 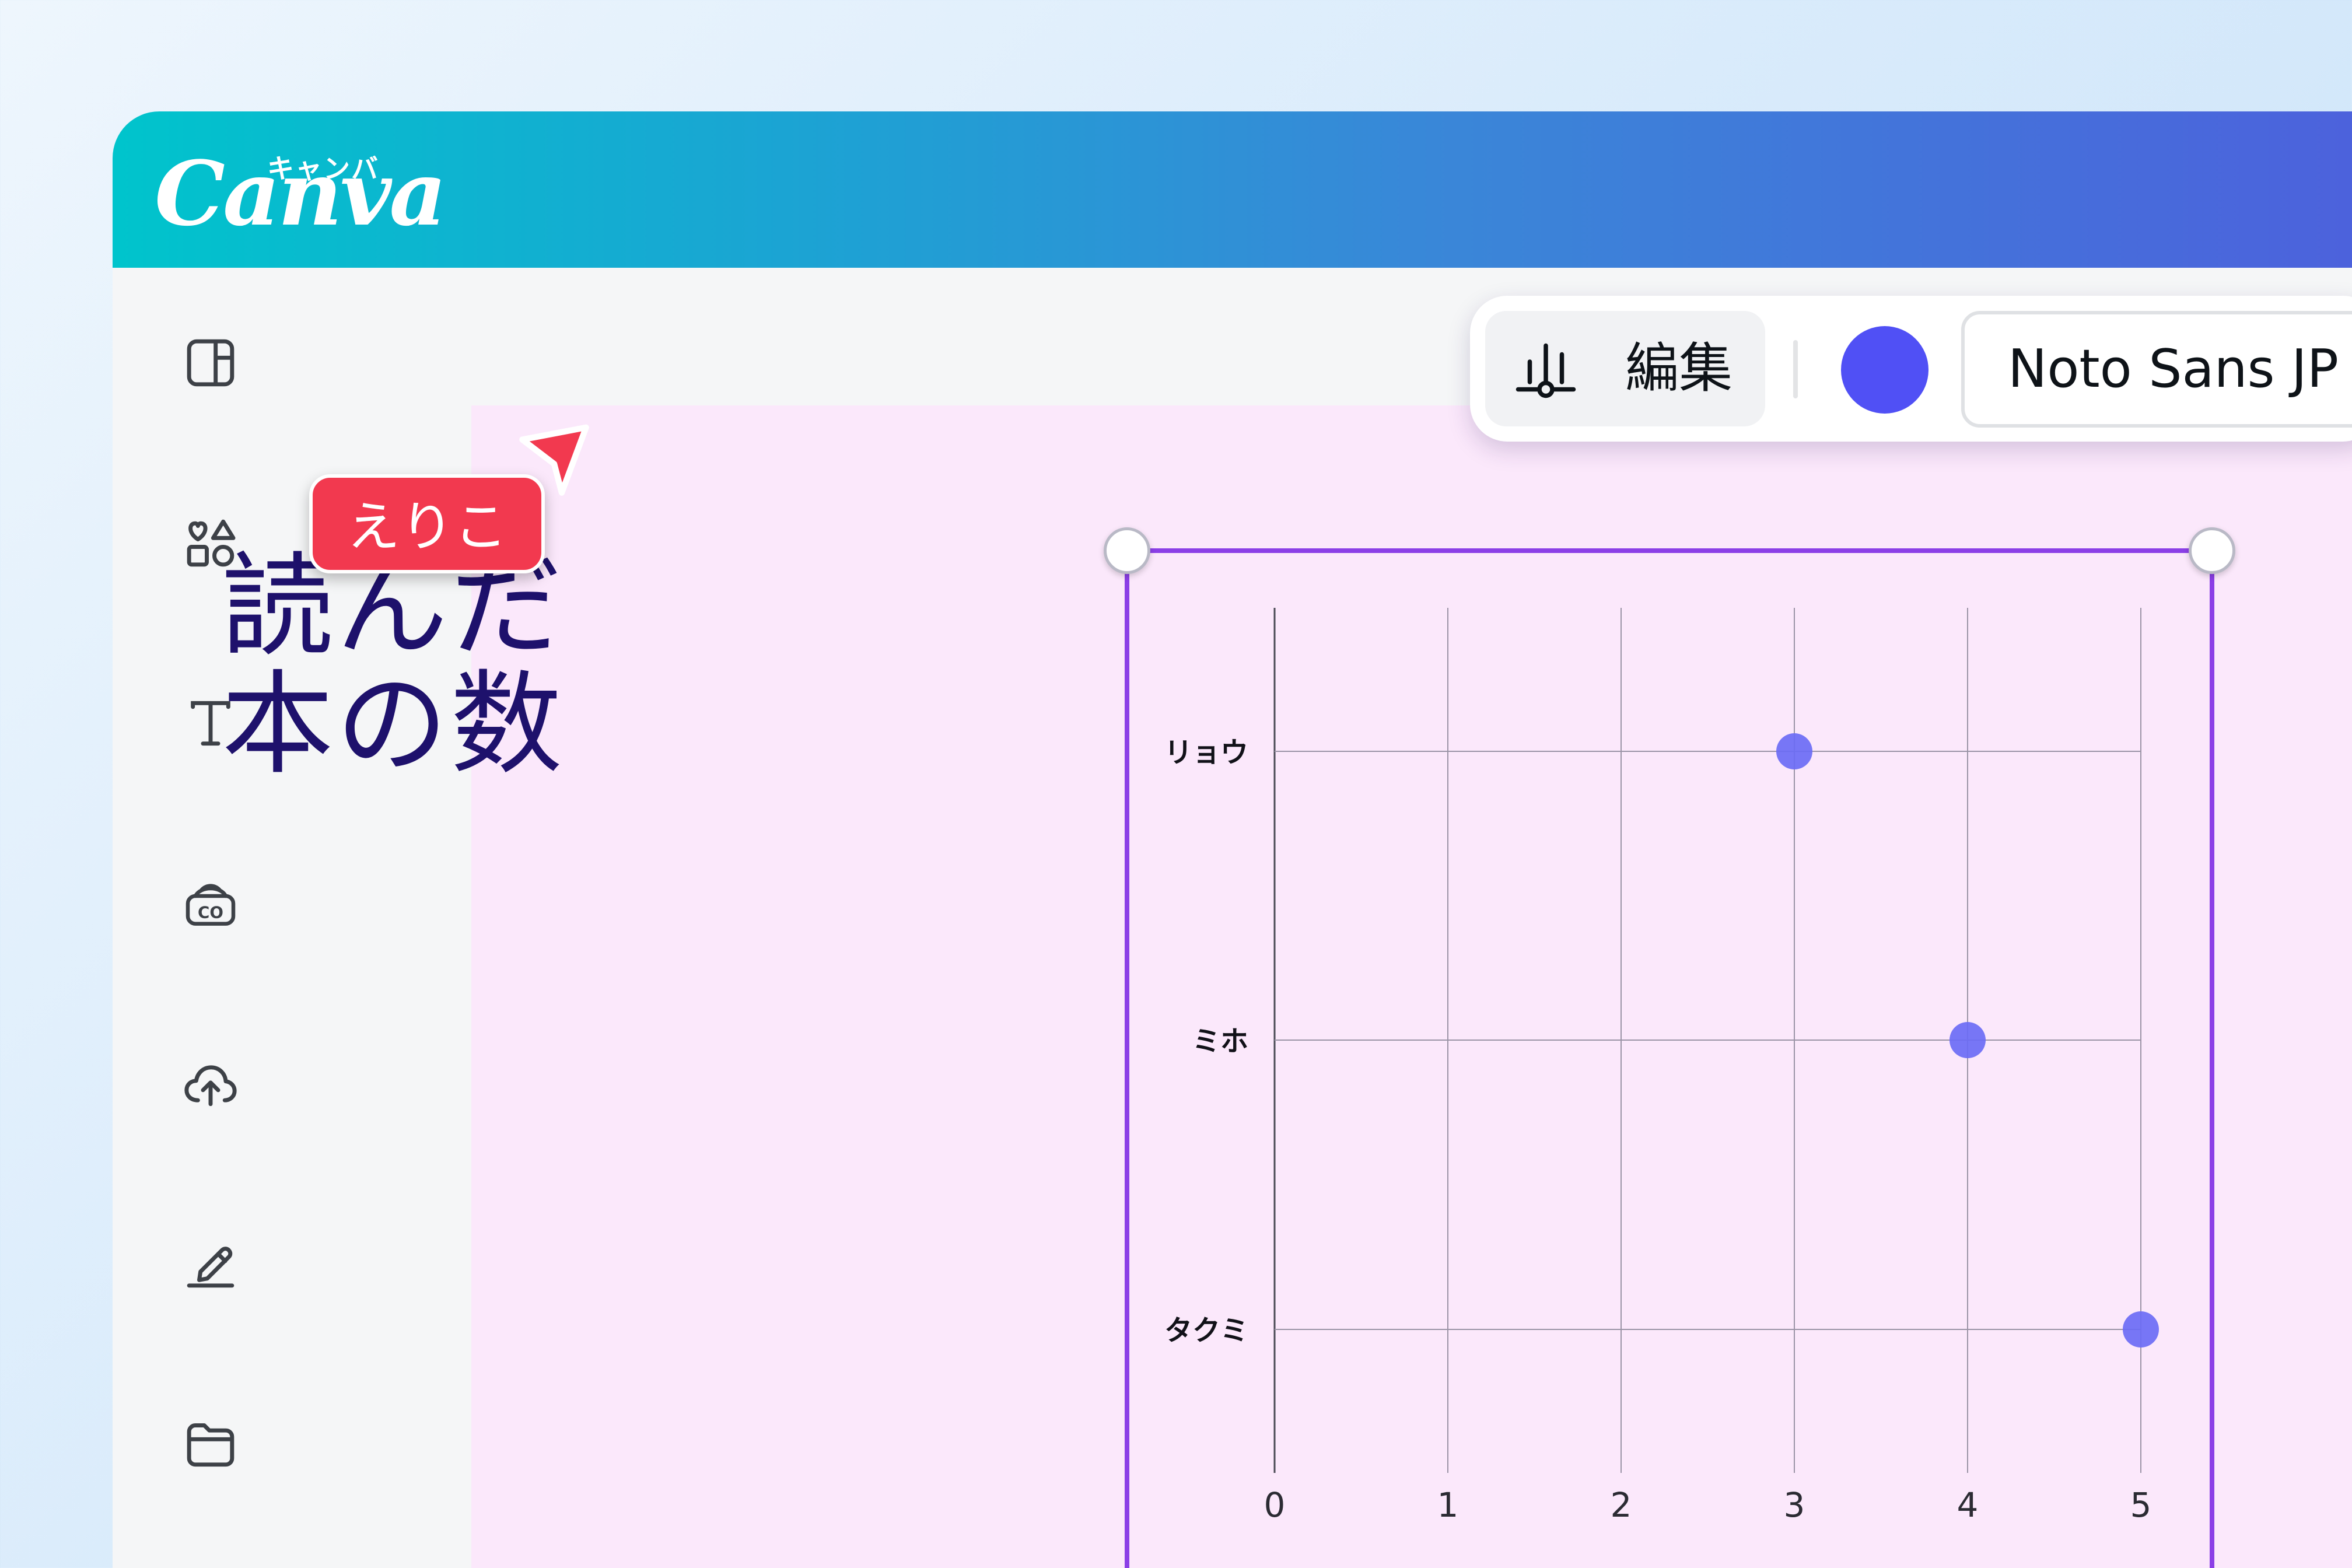 I want to click on collaborator-name-tag: えりこ, so click(x=427, y=523).